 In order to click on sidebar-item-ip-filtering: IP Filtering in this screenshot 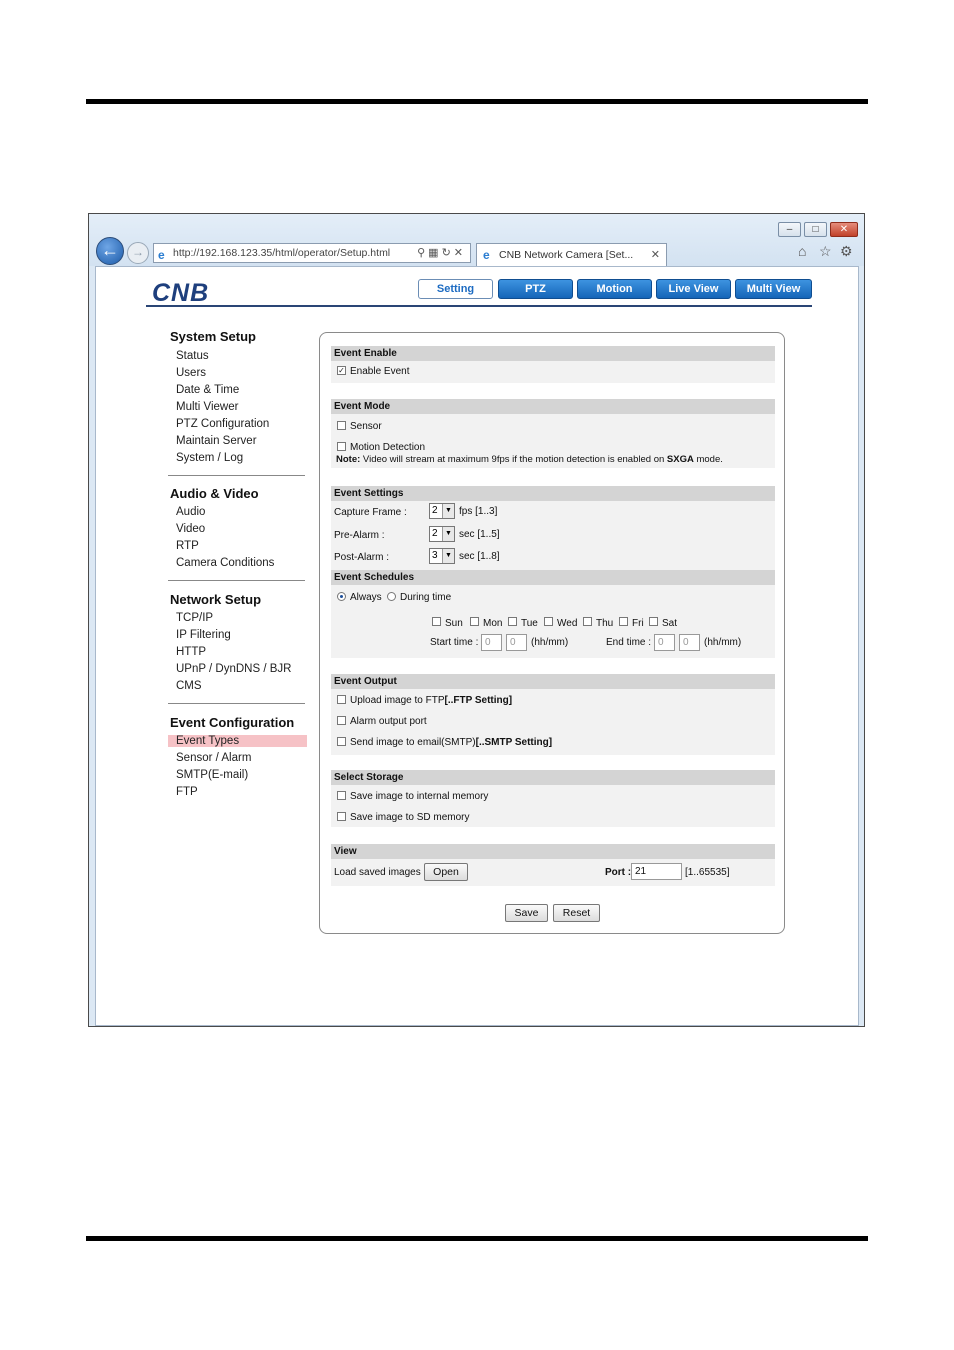, I will do `click(203, 635)`.